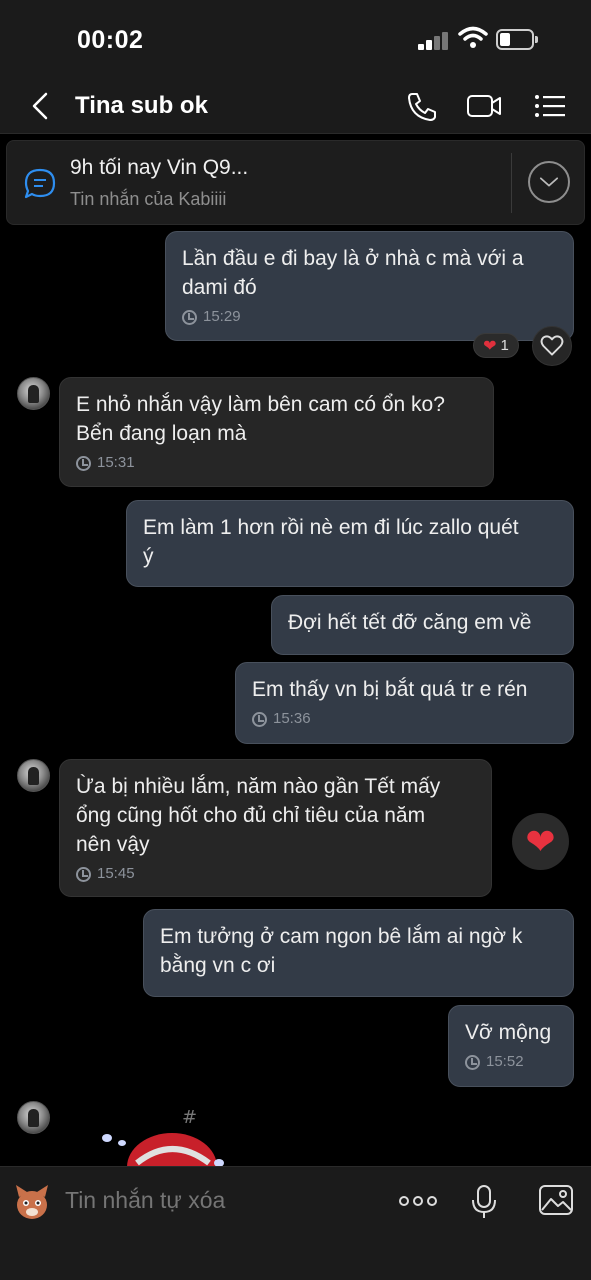  Describe the element at coordinates (369, 317) in the screenshot. I see `message-meta: 15:29` at that location.